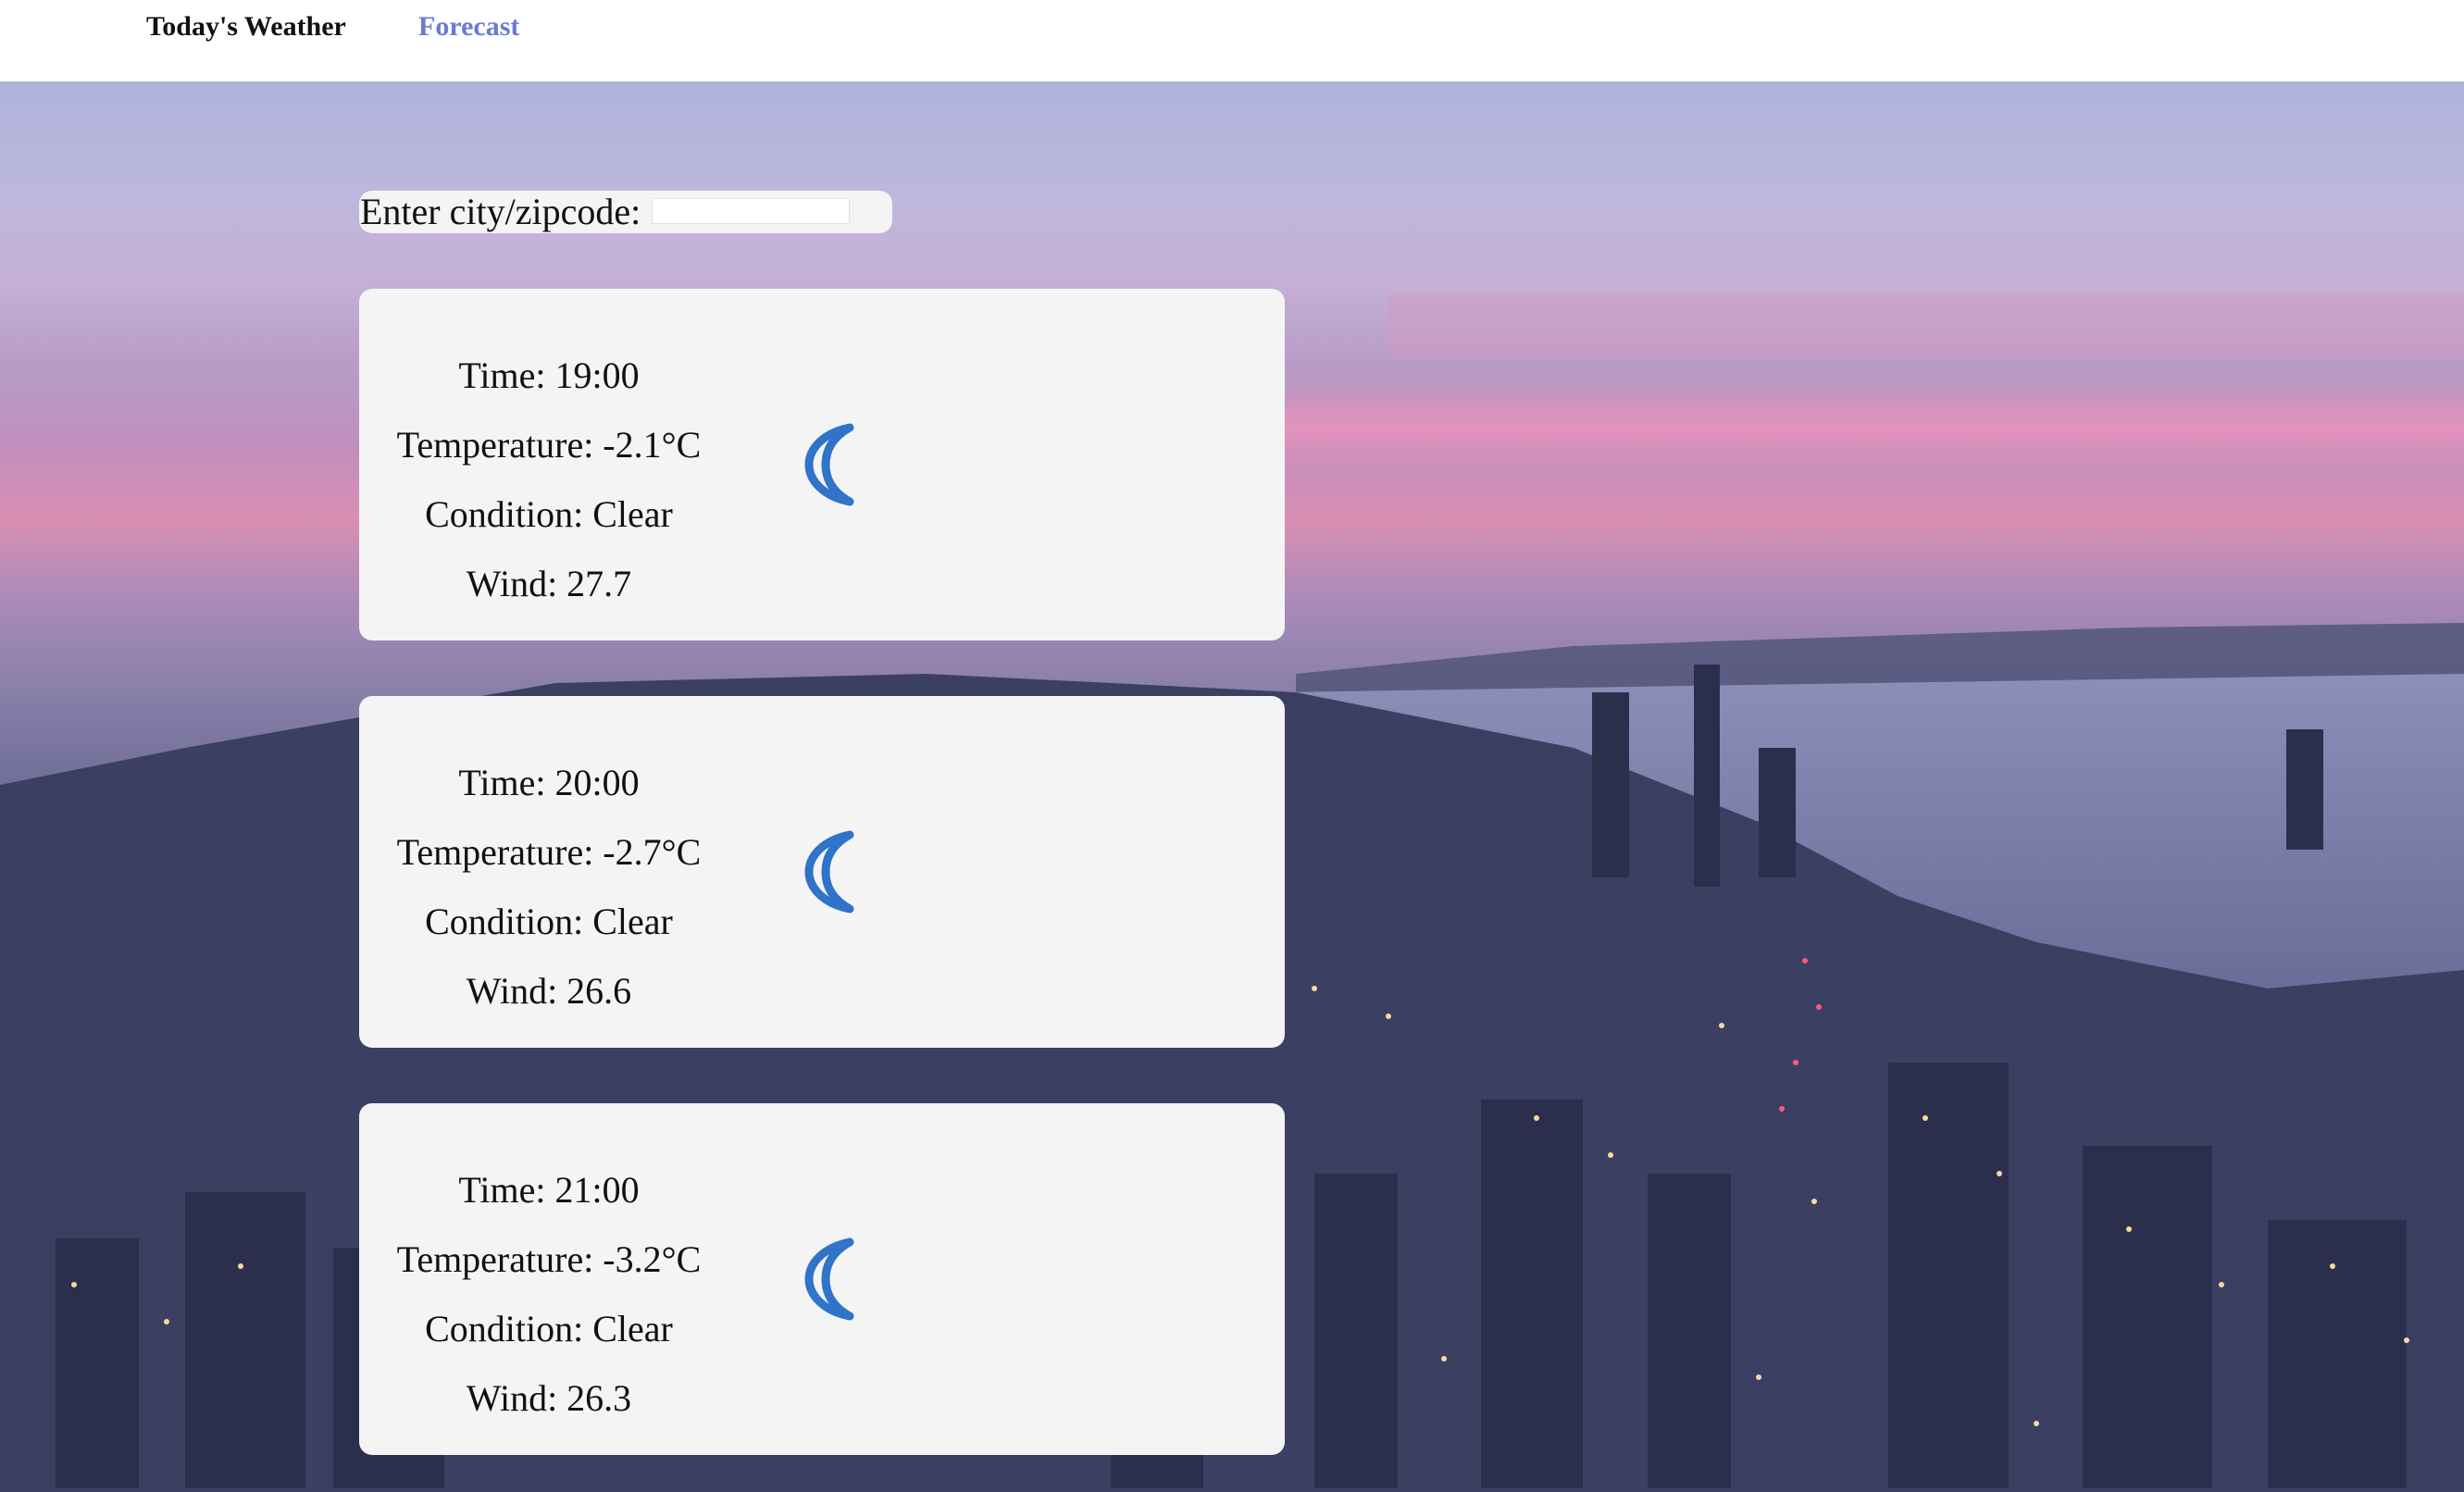 The image size is (2464, 1492). Describe the element at coordinates (549, 1259) in the screenshot. I see `forecast-temperature: Temperature: -3.2°C` at that location.